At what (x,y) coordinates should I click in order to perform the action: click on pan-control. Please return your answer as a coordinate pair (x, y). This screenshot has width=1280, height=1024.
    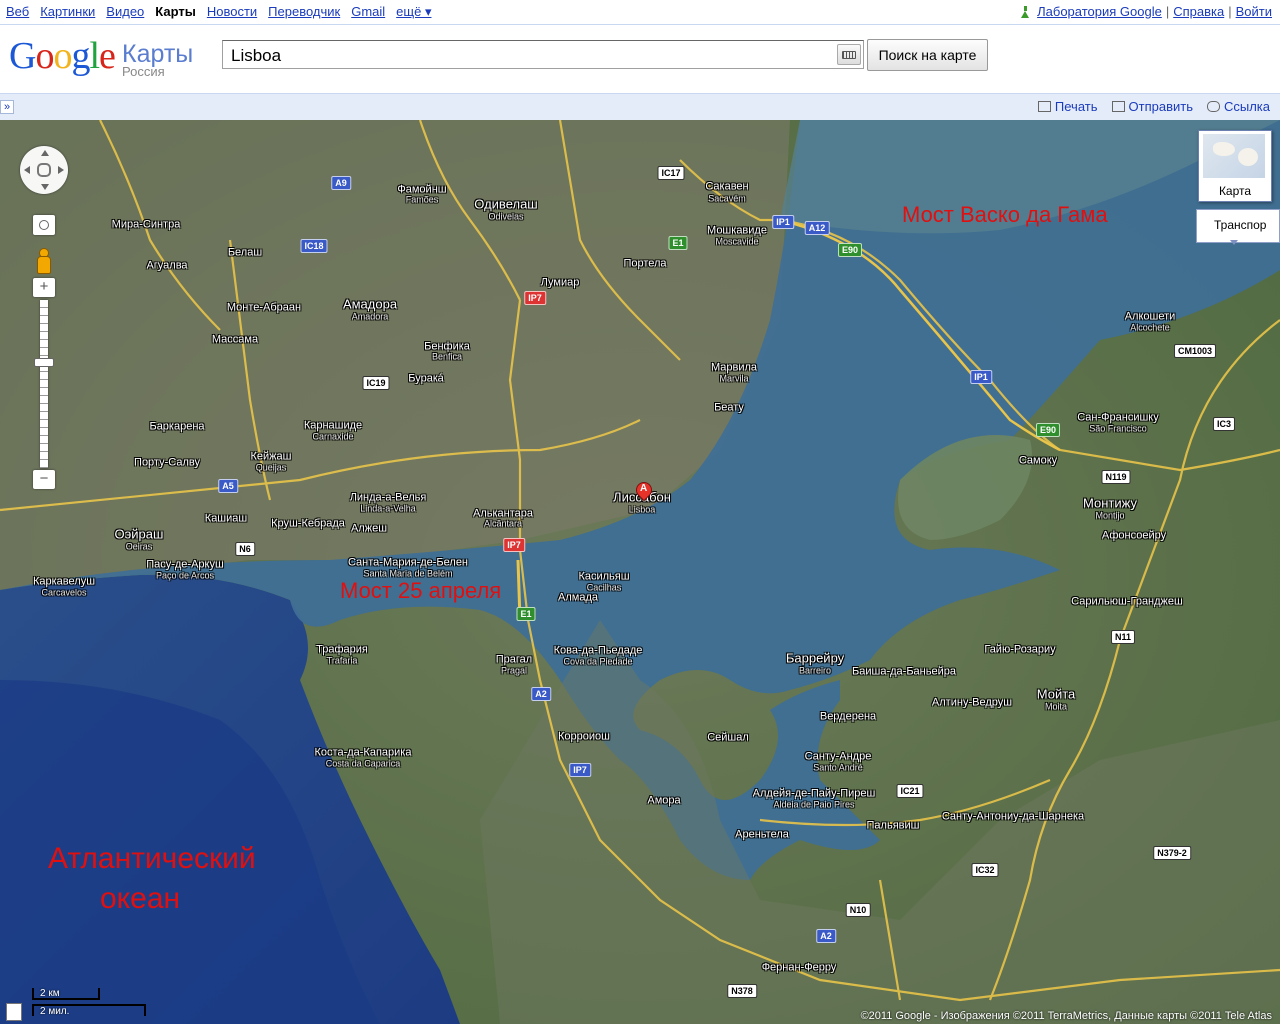
    Looking at the image, I should click on (44, 170).